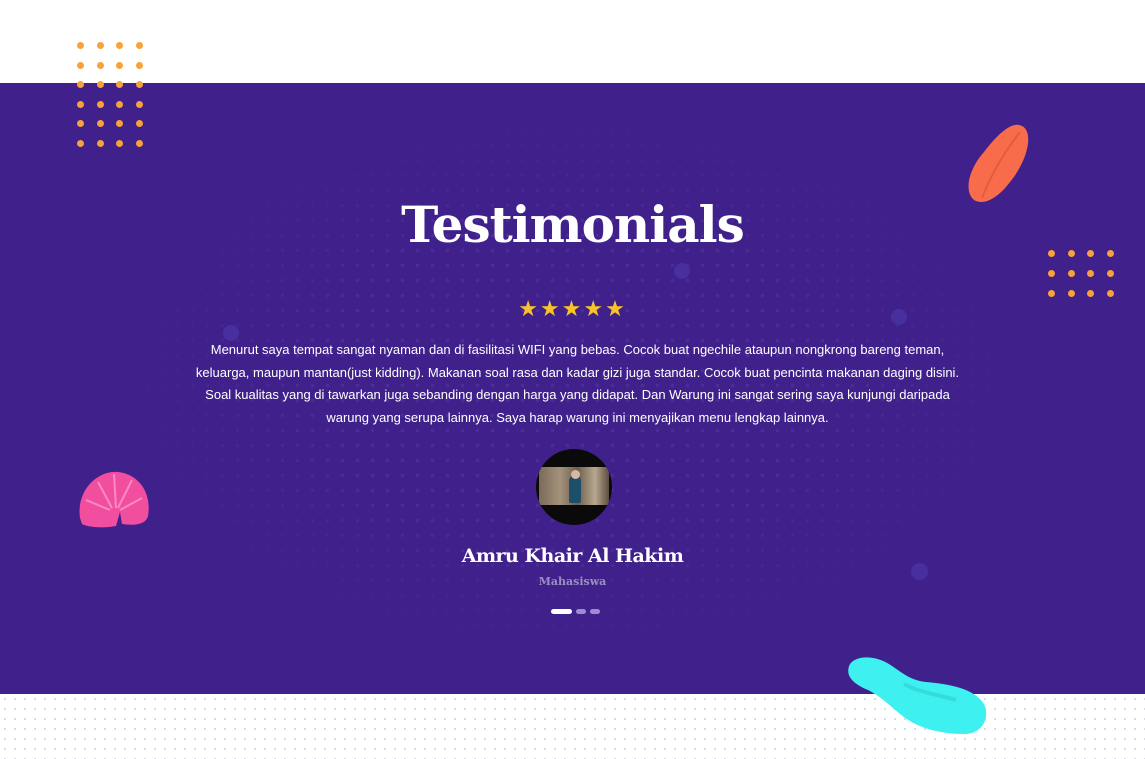 Image resolution: width=1145 pixels, height=759 pixels. What do you see at coordinates (574, 487) in the screenshot?
I see `avatar` at bounding box center [574, 487].